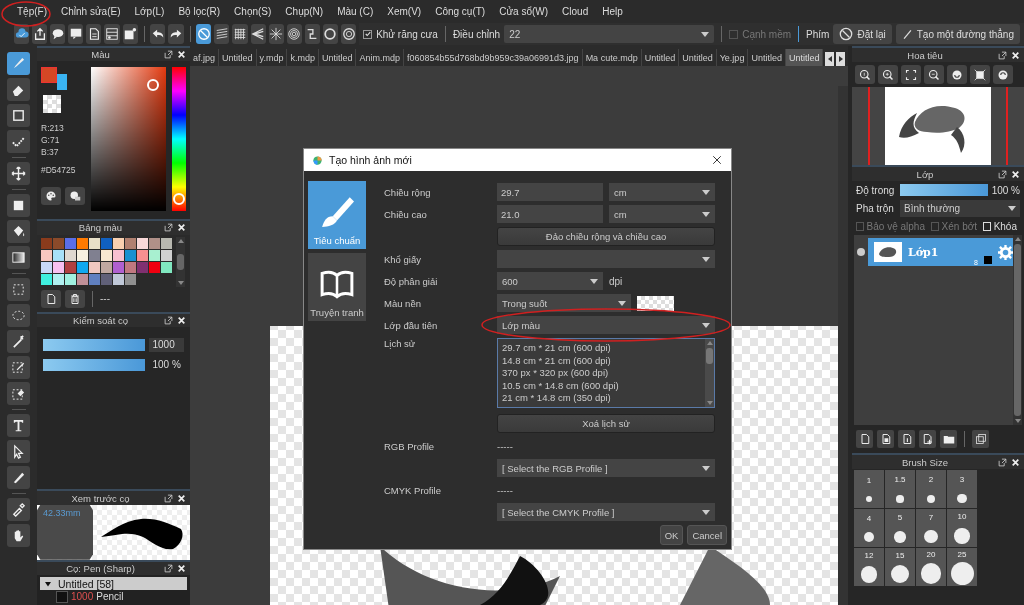 Image resolution: width=1024 pixels, height=605 pixels. I want to click on menu-item: Bộ lọc(R), so click(199, 11).